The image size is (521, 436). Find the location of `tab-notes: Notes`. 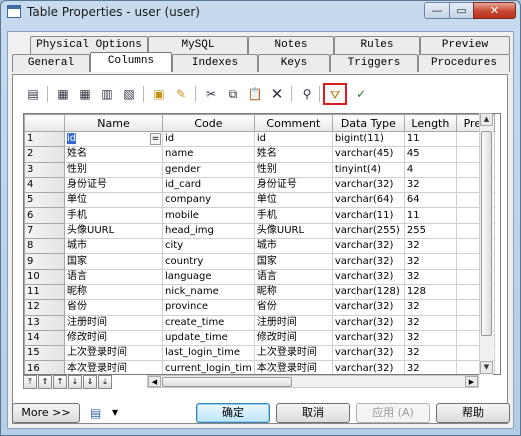

tab-notes: Notes is located at coordinates (291, 45).